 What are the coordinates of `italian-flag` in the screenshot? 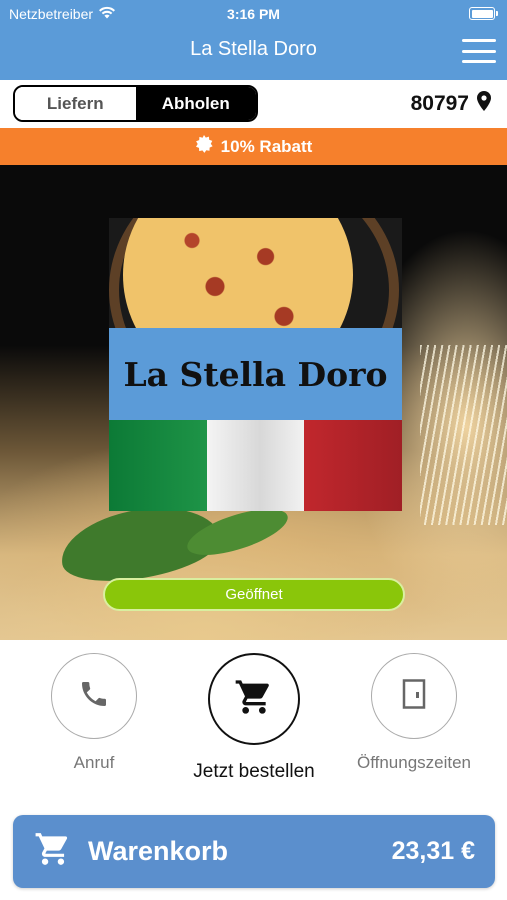 It's located at (255, 465).